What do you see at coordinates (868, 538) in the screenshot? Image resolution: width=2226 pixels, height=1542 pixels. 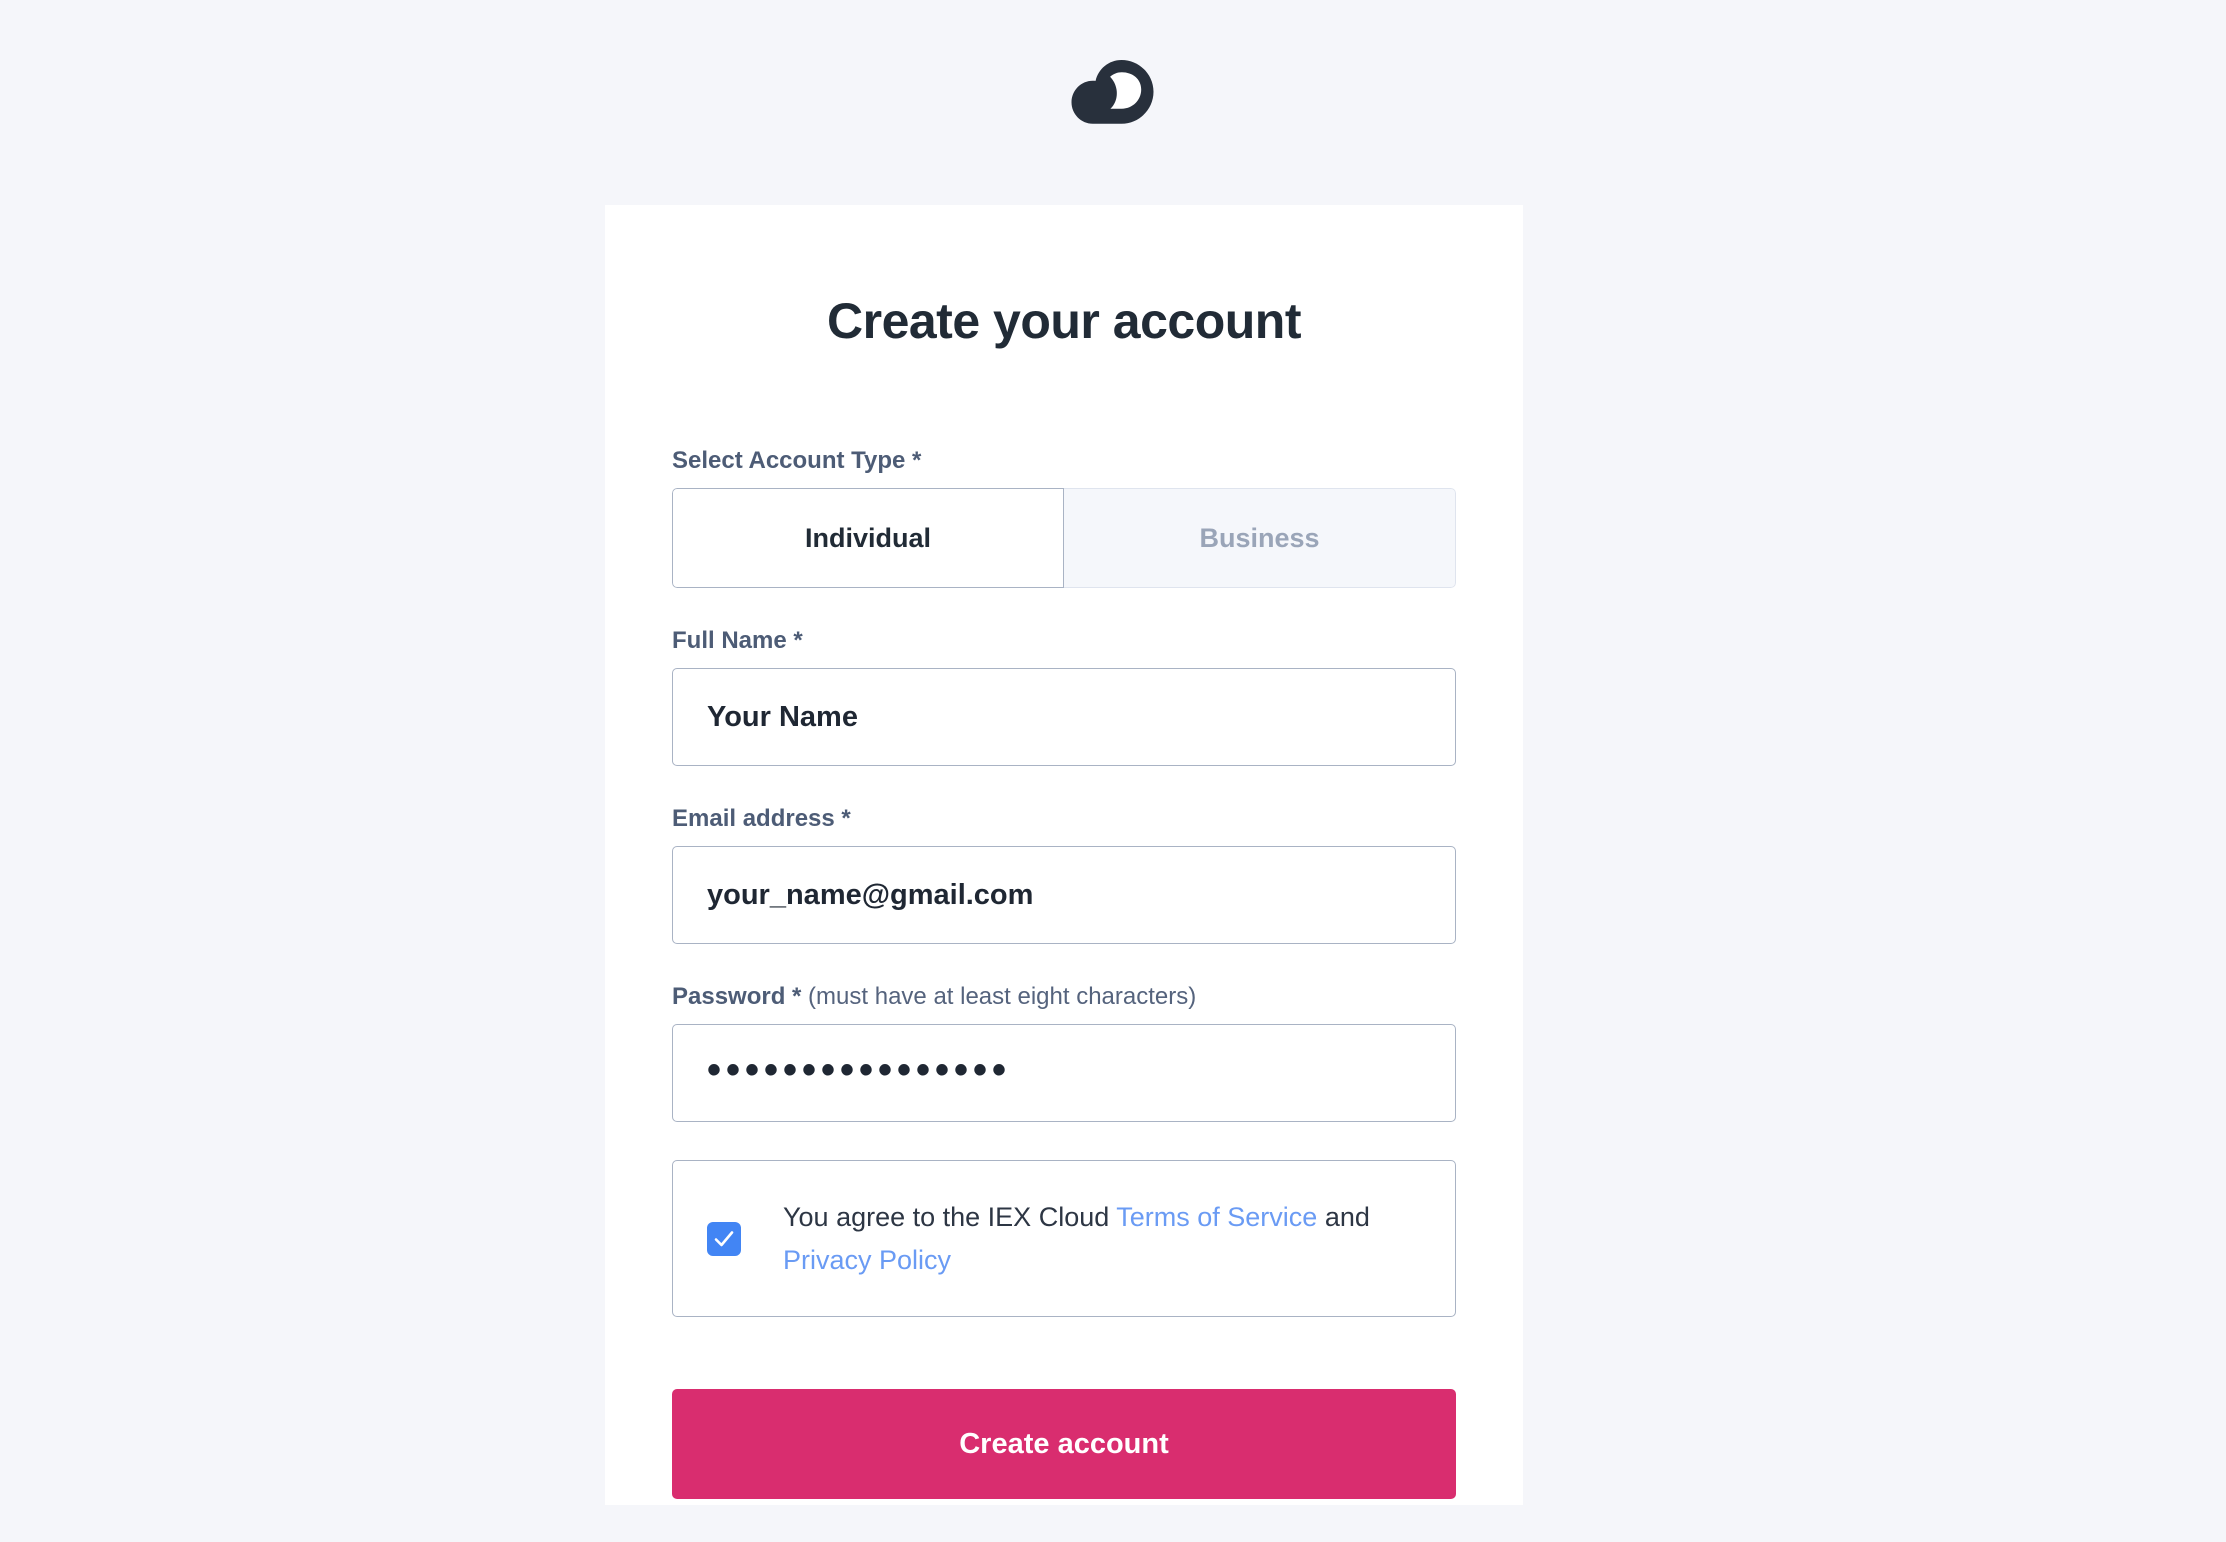 I see `account-type-option-individual: Individual` at bounding box center [868, 538].